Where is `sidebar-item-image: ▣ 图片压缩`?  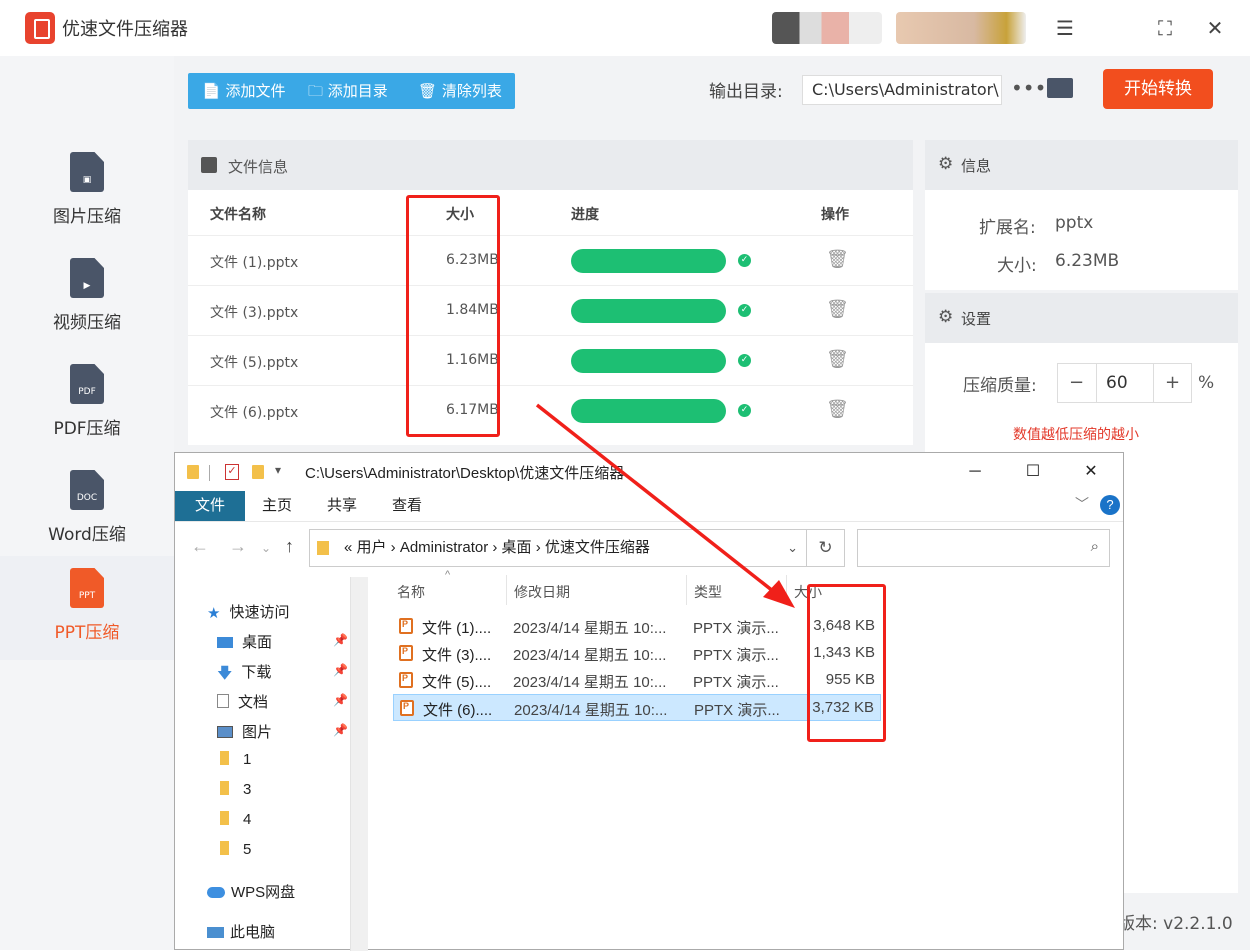
sidebar-item-image: ▣ 图片压缩 is located at coordinates (87, 192).